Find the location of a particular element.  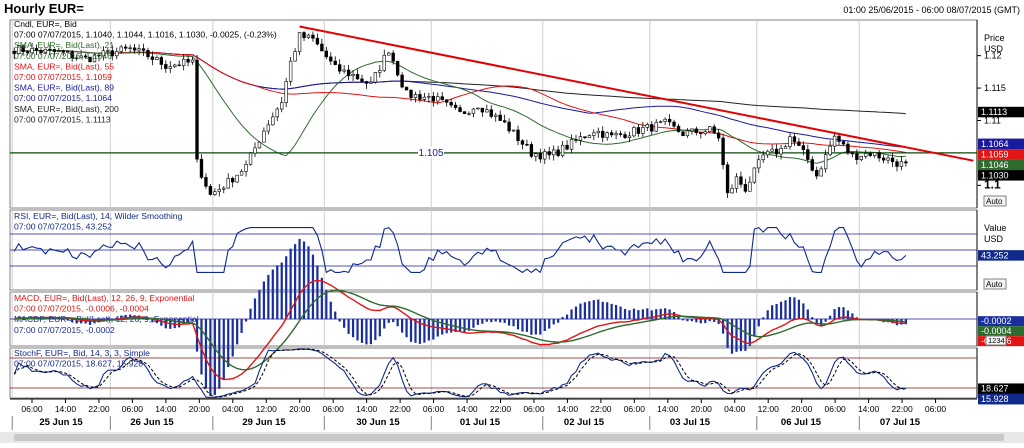

macd-tags-tag-label: -0.0002 is located at coordinates (996, 321).